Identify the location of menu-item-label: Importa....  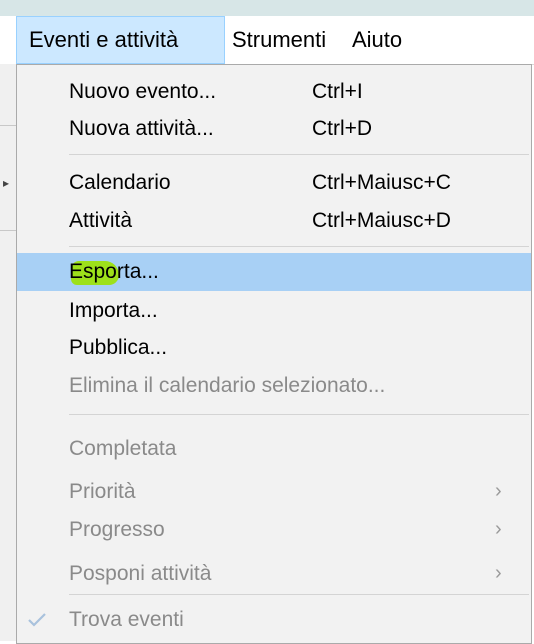
(113, 310).